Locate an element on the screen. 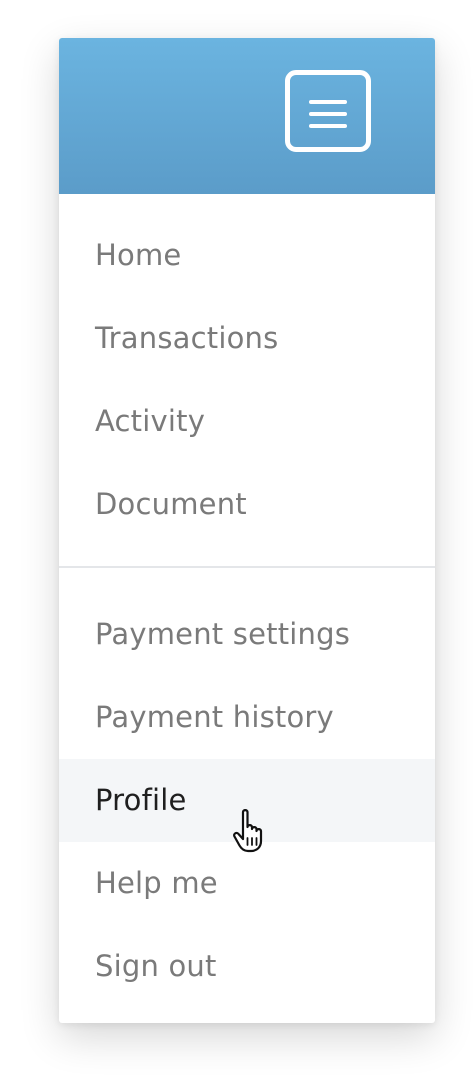  menu-item-help-me: Help me is located at coordinates (247, 883).